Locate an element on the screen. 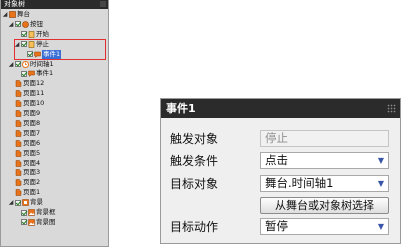 The height and width of the screenshot is (247, 408). tree-item: 页面10 is located at coordinates (54, 103).